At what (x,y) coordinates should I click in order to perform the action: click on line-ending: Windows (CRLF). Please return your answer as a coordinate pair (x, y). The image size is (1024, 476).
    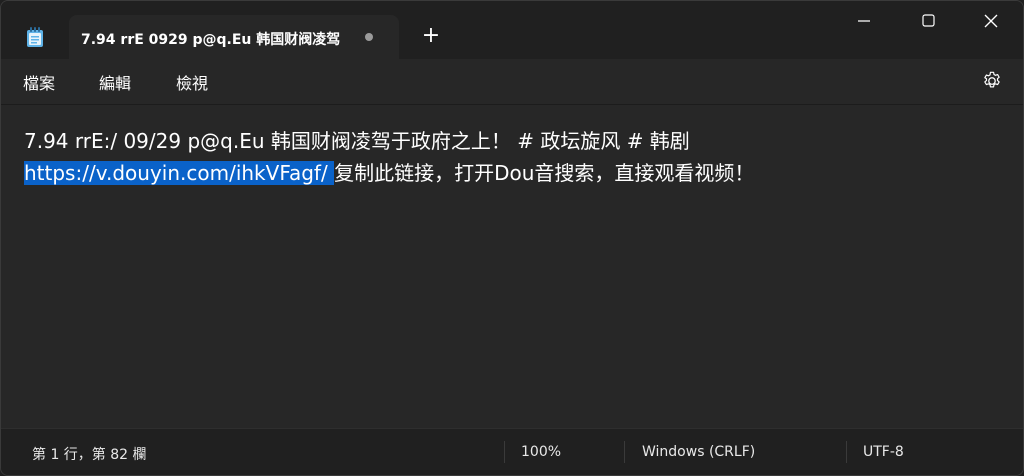
    Looking at the image, I should click on (698, 452).